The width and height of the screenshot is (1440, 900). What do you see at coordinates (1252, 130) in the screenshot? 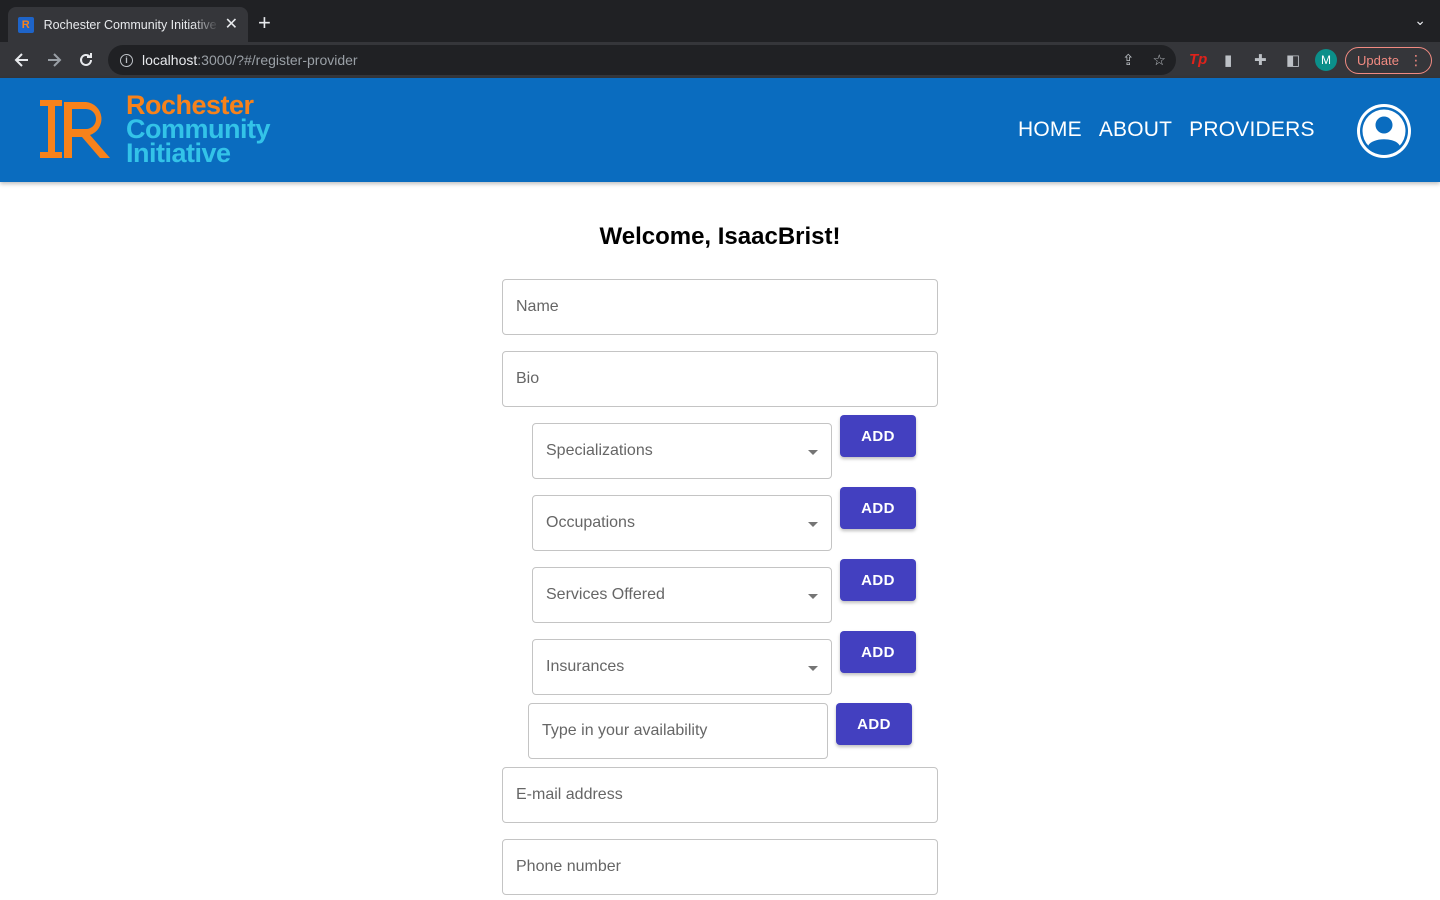
I see `nav-providers: PROVIDERS` at bounding box center [1252, 130].